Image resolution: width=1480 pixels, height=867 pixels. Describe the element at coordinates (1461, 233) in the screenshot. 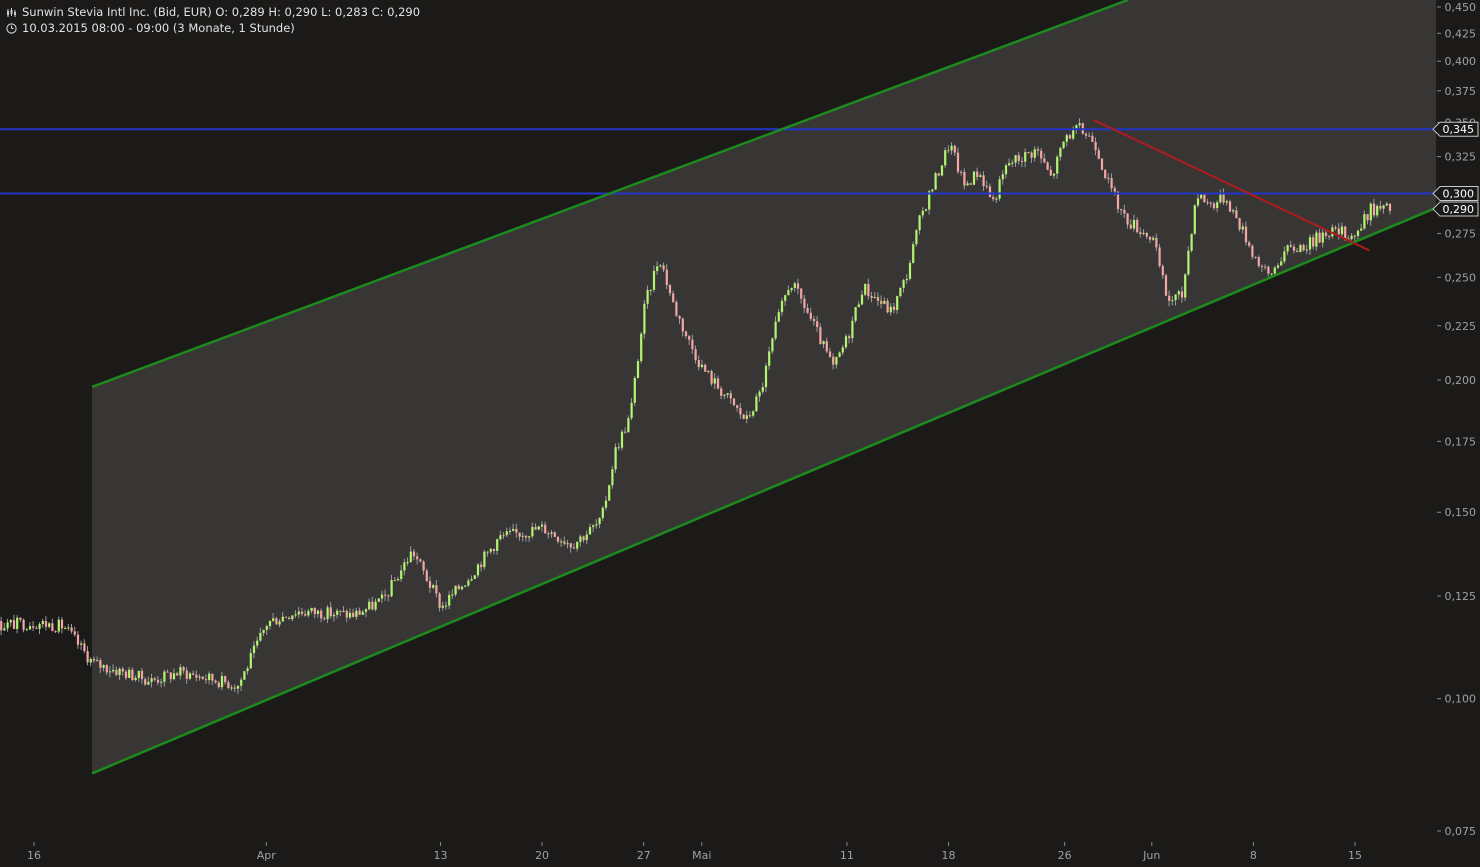

I see `y-tick-label: 0,275` at that location.